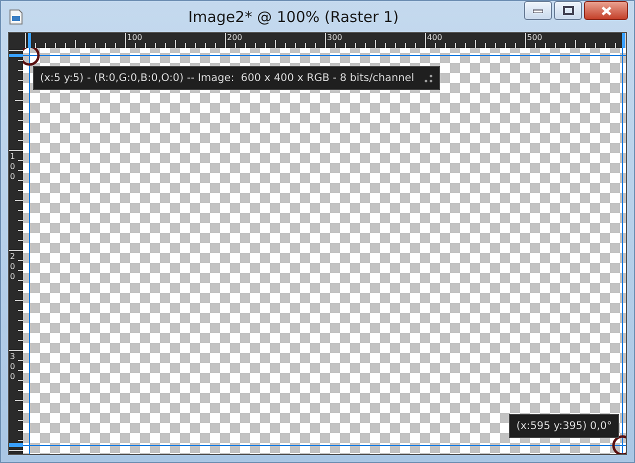 The height and width of the screenshot is (463, 635). I want to click on ruler-label: 500, so click(534, 37).